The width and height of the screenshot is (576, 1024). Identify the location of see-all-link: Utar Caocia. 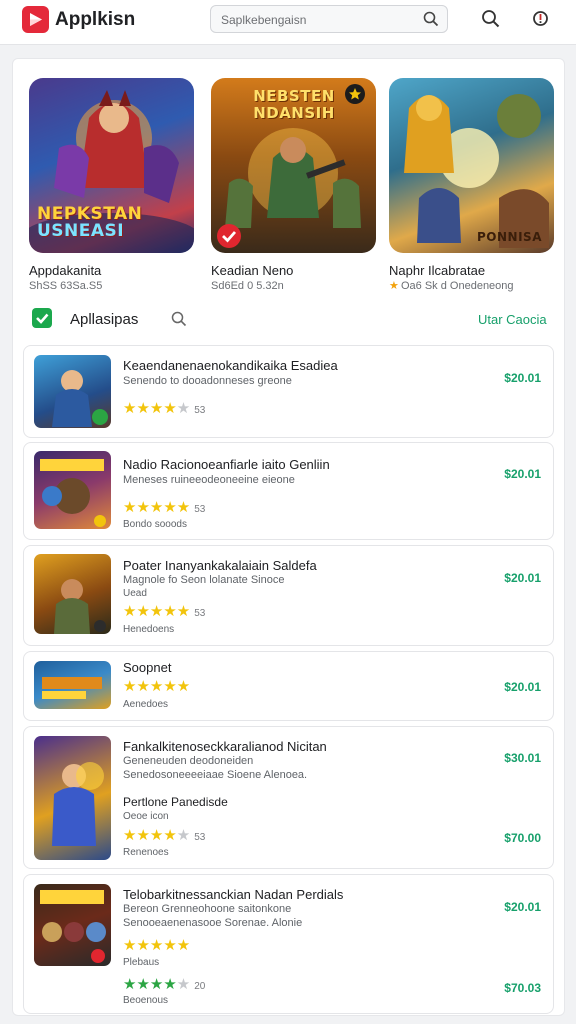
(512, 319).